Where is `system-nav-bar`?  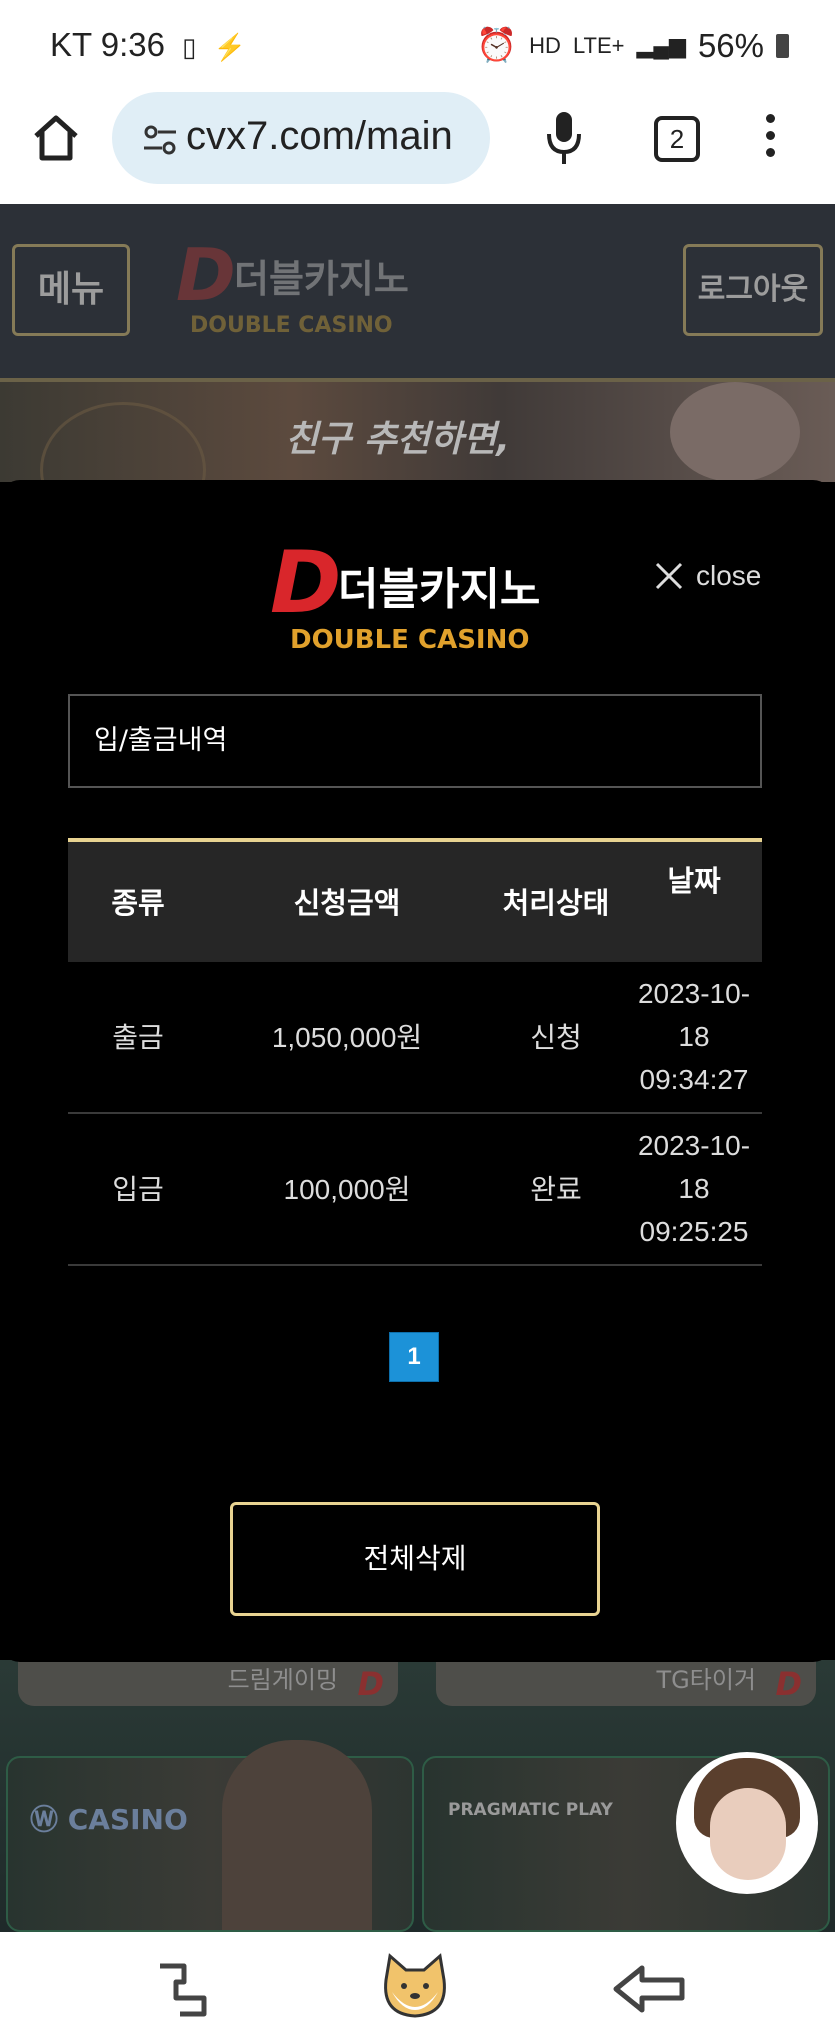 system-nav-bar is located at coordinates (417, 1987).